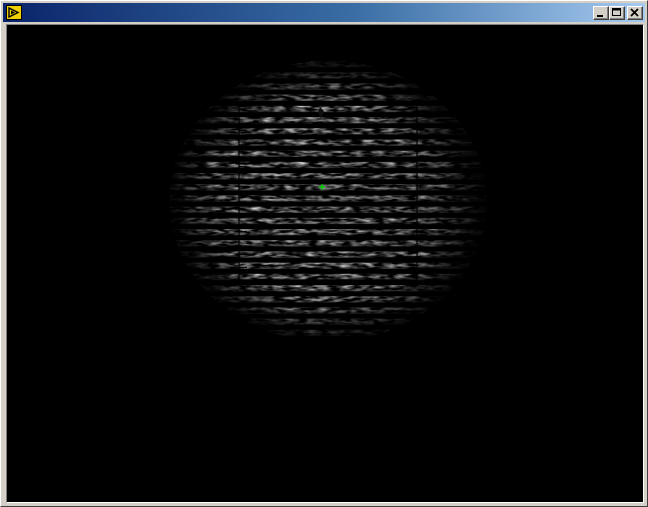  What do you see at coordinates (14, 12) in the screenshot?
I see `labview-run-arrow-icon` at bounding box center [14, 12].